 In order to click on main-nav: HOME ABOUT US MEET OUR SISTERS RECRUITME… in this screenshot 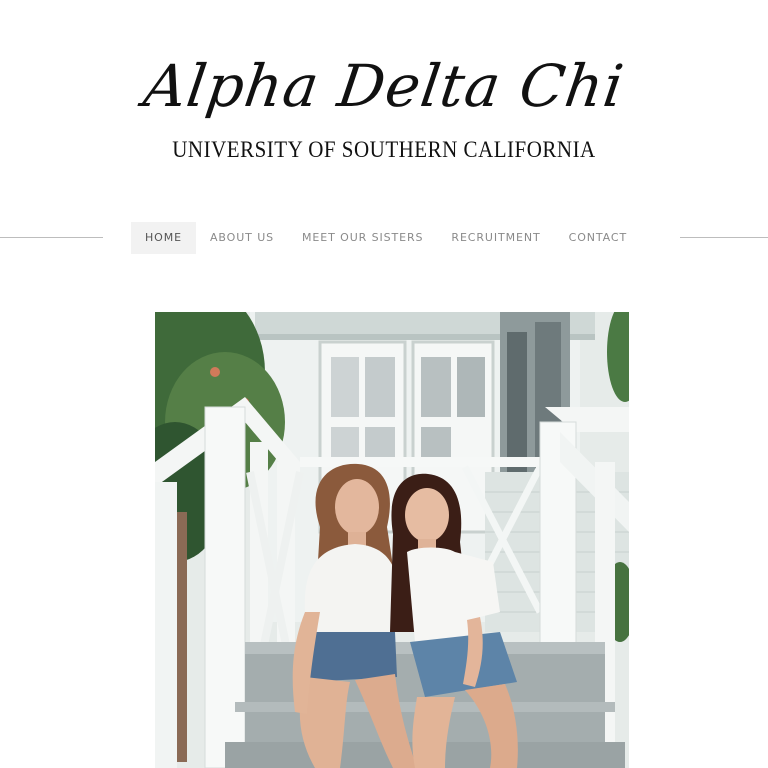, I will do `click(386, 238)`.